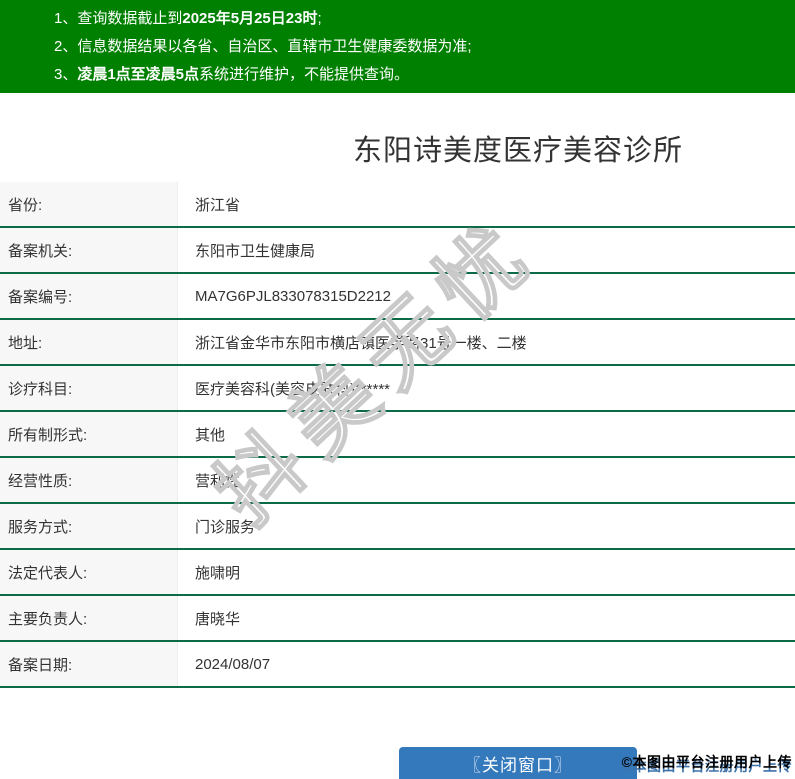  What do you see at coordinates (293, 296) in the screenshot?
I see `row-value: MA7G6PJL833078315D2212` at bounding box center [293, 296].